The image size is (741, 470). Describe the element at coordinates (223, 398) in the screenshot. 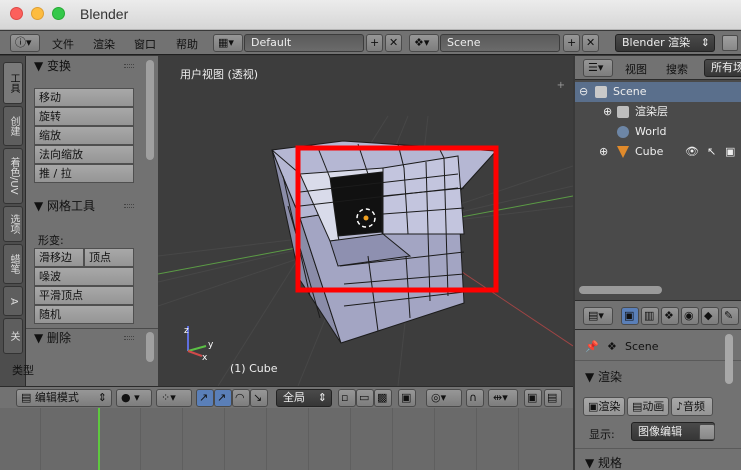

I see `translate-manipulator: ↗` at that location.